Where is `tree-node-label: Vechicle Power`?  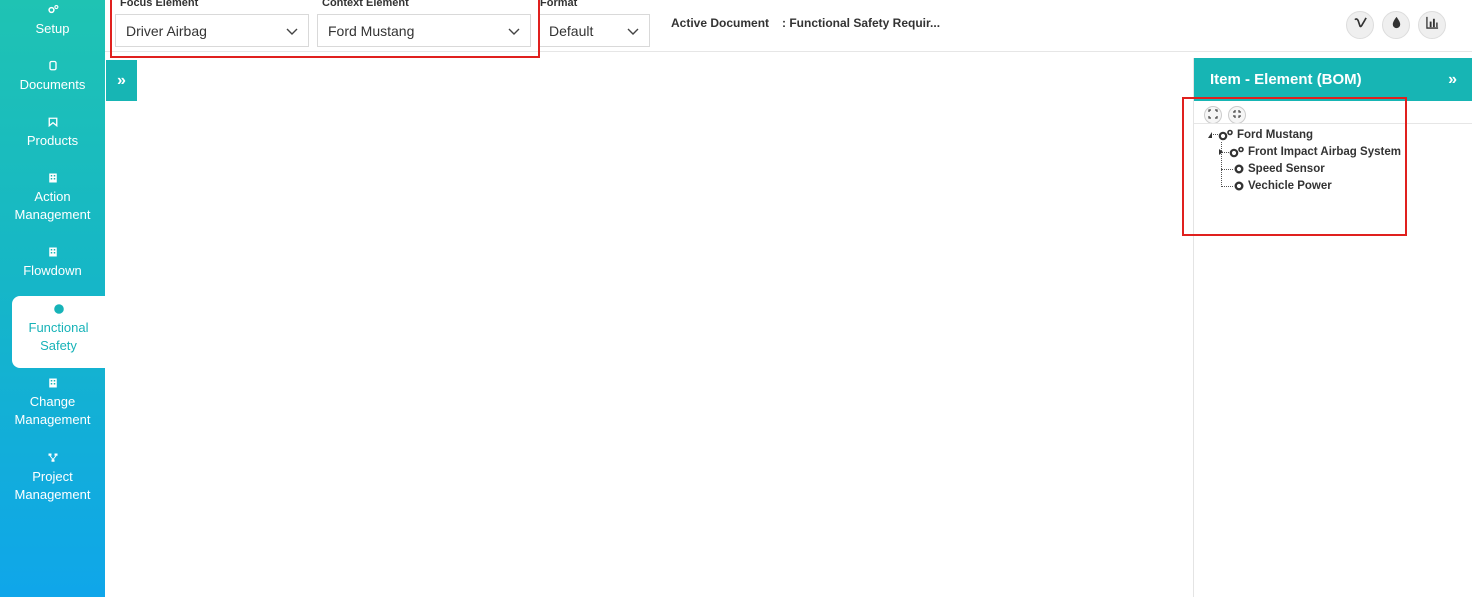
tree-node-label: Vechicle Power is located at coordinates (1290, 186).